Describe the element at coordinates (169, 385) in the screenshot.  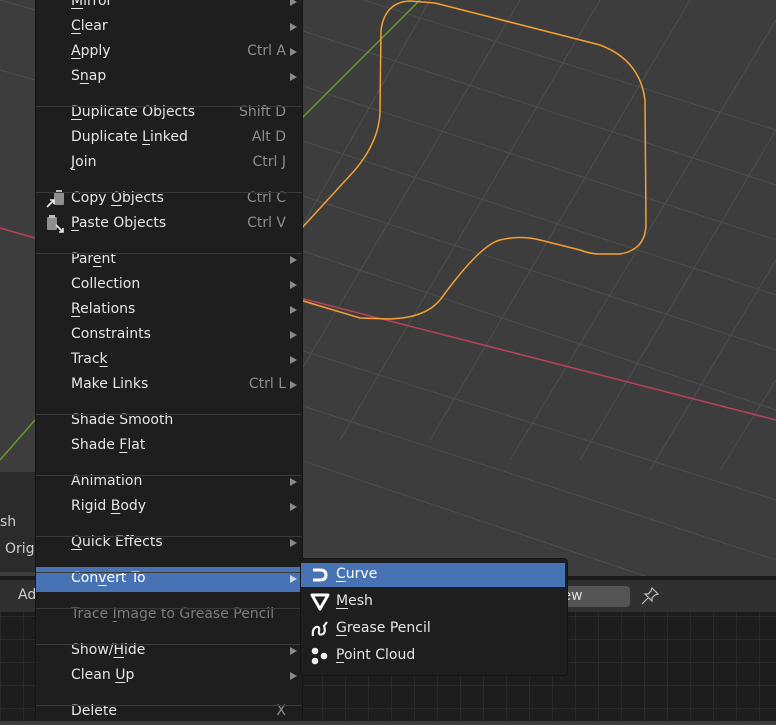
I see `menu-item-make-links: Make Links Ctrl L` at that location.